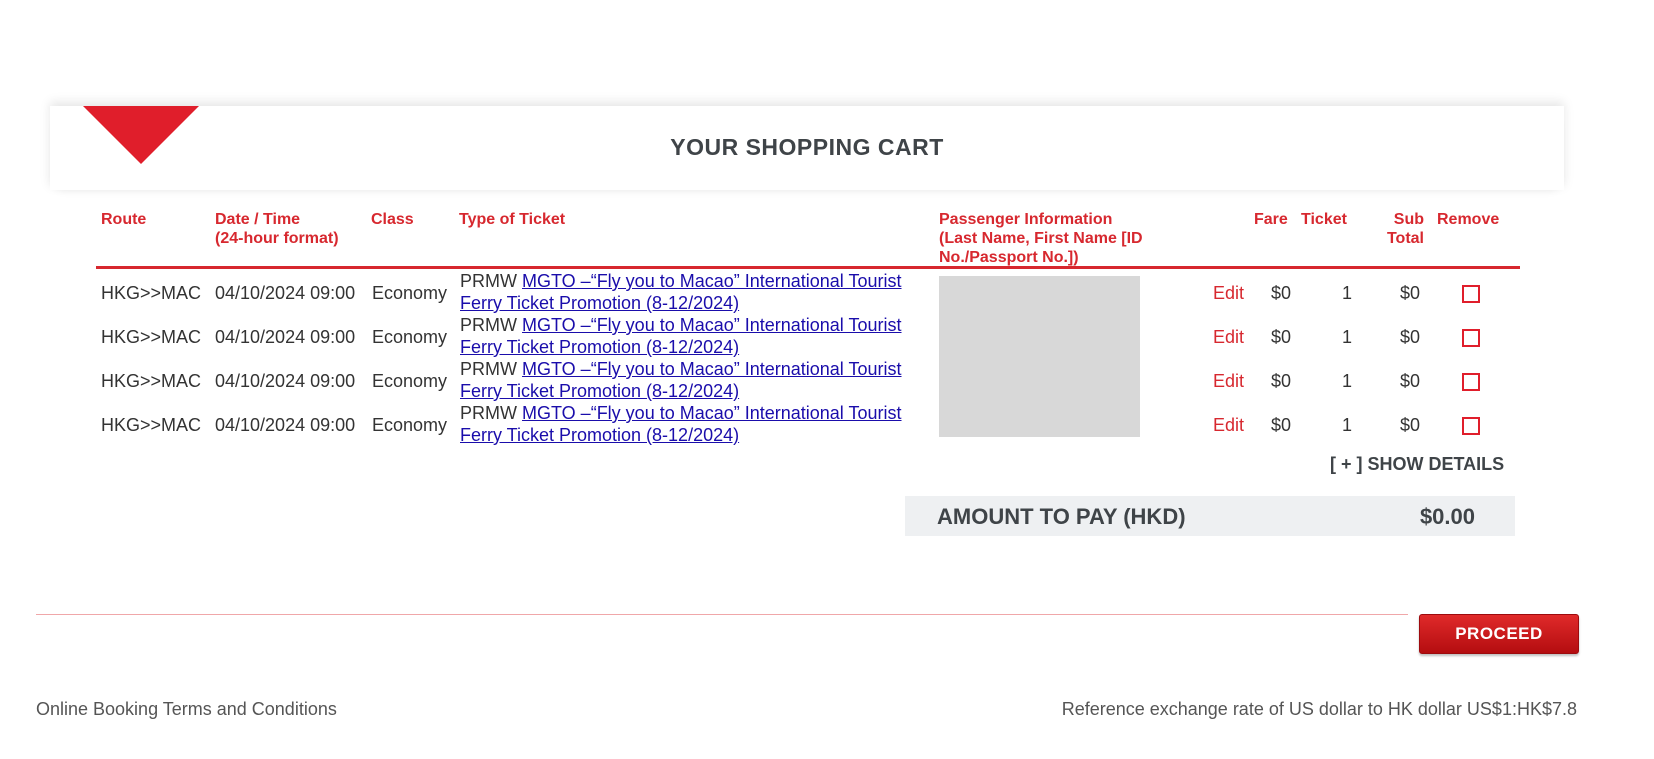 The height and width of the screenshot is (759, 1654). I want to click on terms-link: Online Booking Terms and Conditions, so click(186, 709).